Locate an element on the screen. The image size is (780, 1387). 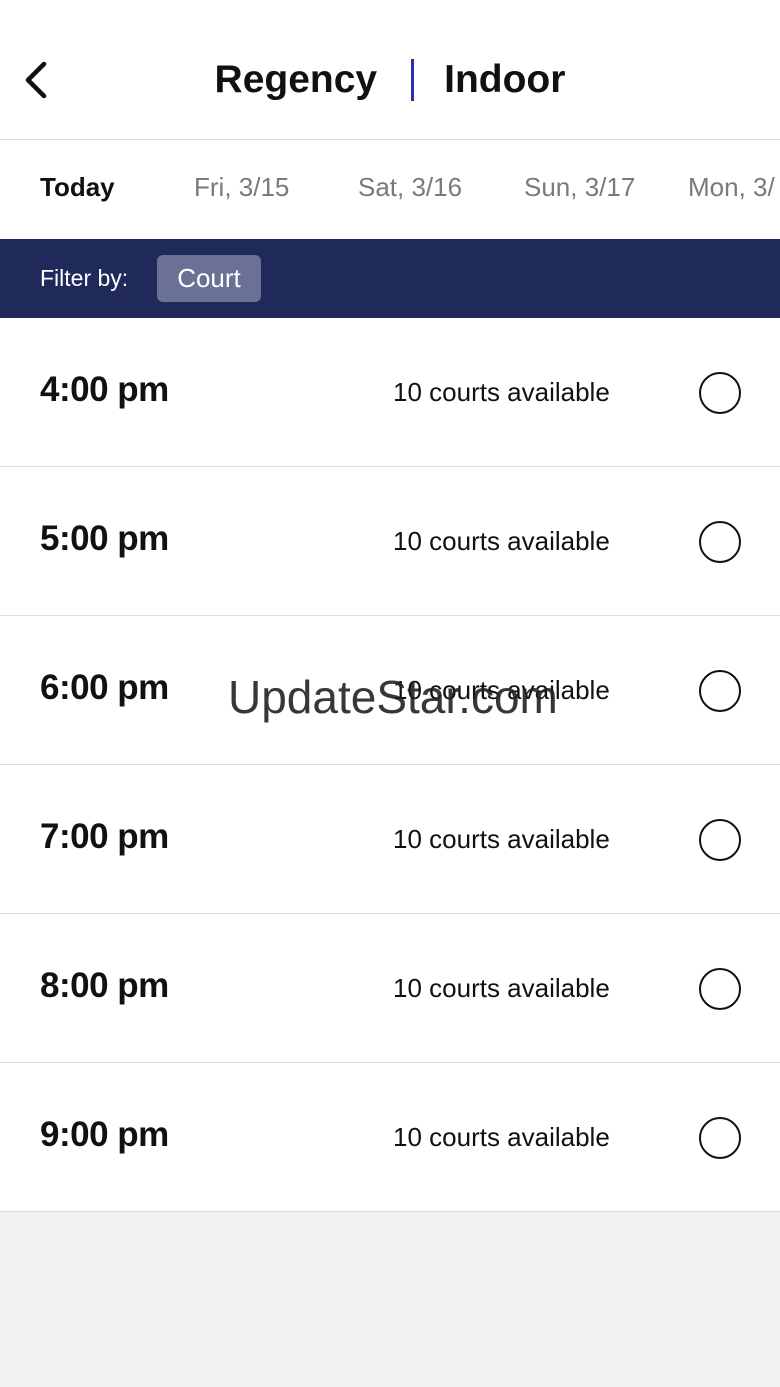
time-slot-row: 4:00 pm 10 courts available is located at coordinates (390, 392).